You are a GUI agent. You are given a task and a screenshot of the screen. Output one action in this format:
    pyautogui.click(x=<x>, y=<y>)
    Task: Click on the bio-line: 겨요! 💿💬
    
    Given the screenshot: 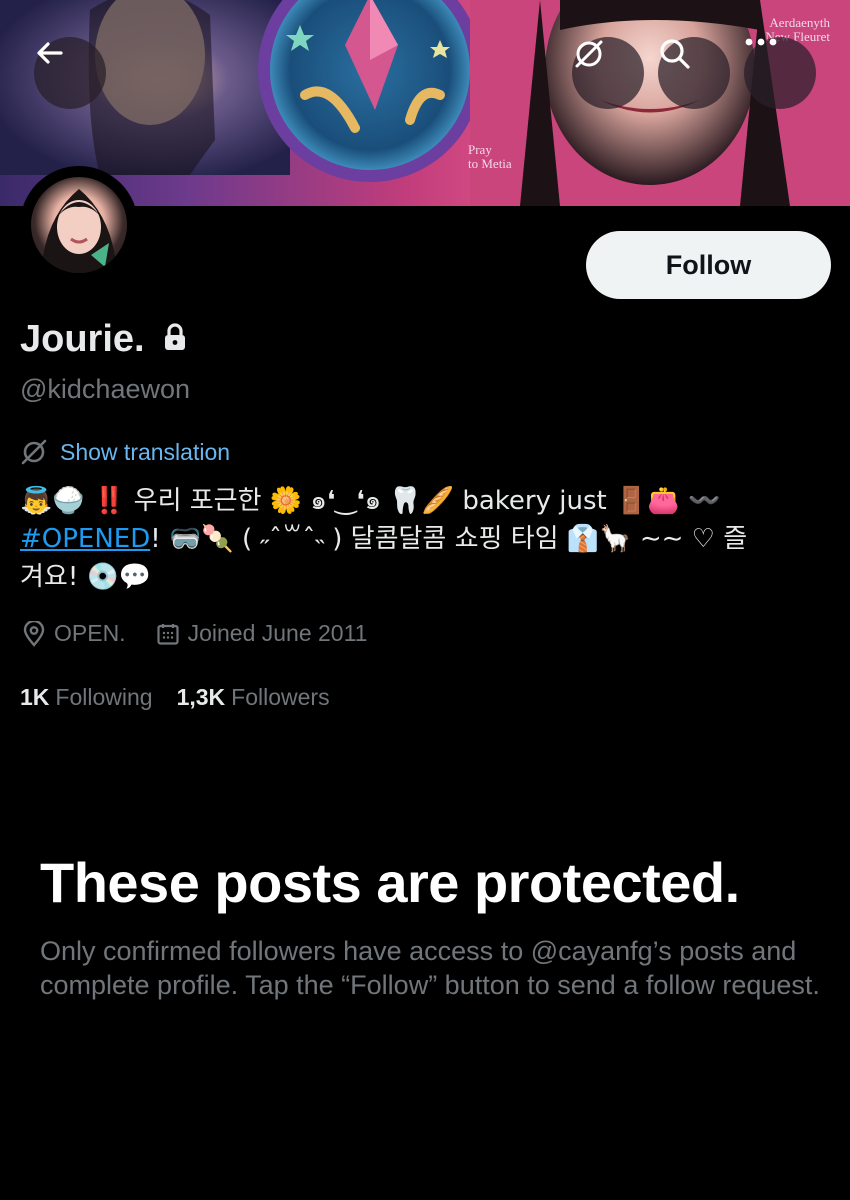 What is the action you would take?
    pyautogui.click(x=86, y=577)
    